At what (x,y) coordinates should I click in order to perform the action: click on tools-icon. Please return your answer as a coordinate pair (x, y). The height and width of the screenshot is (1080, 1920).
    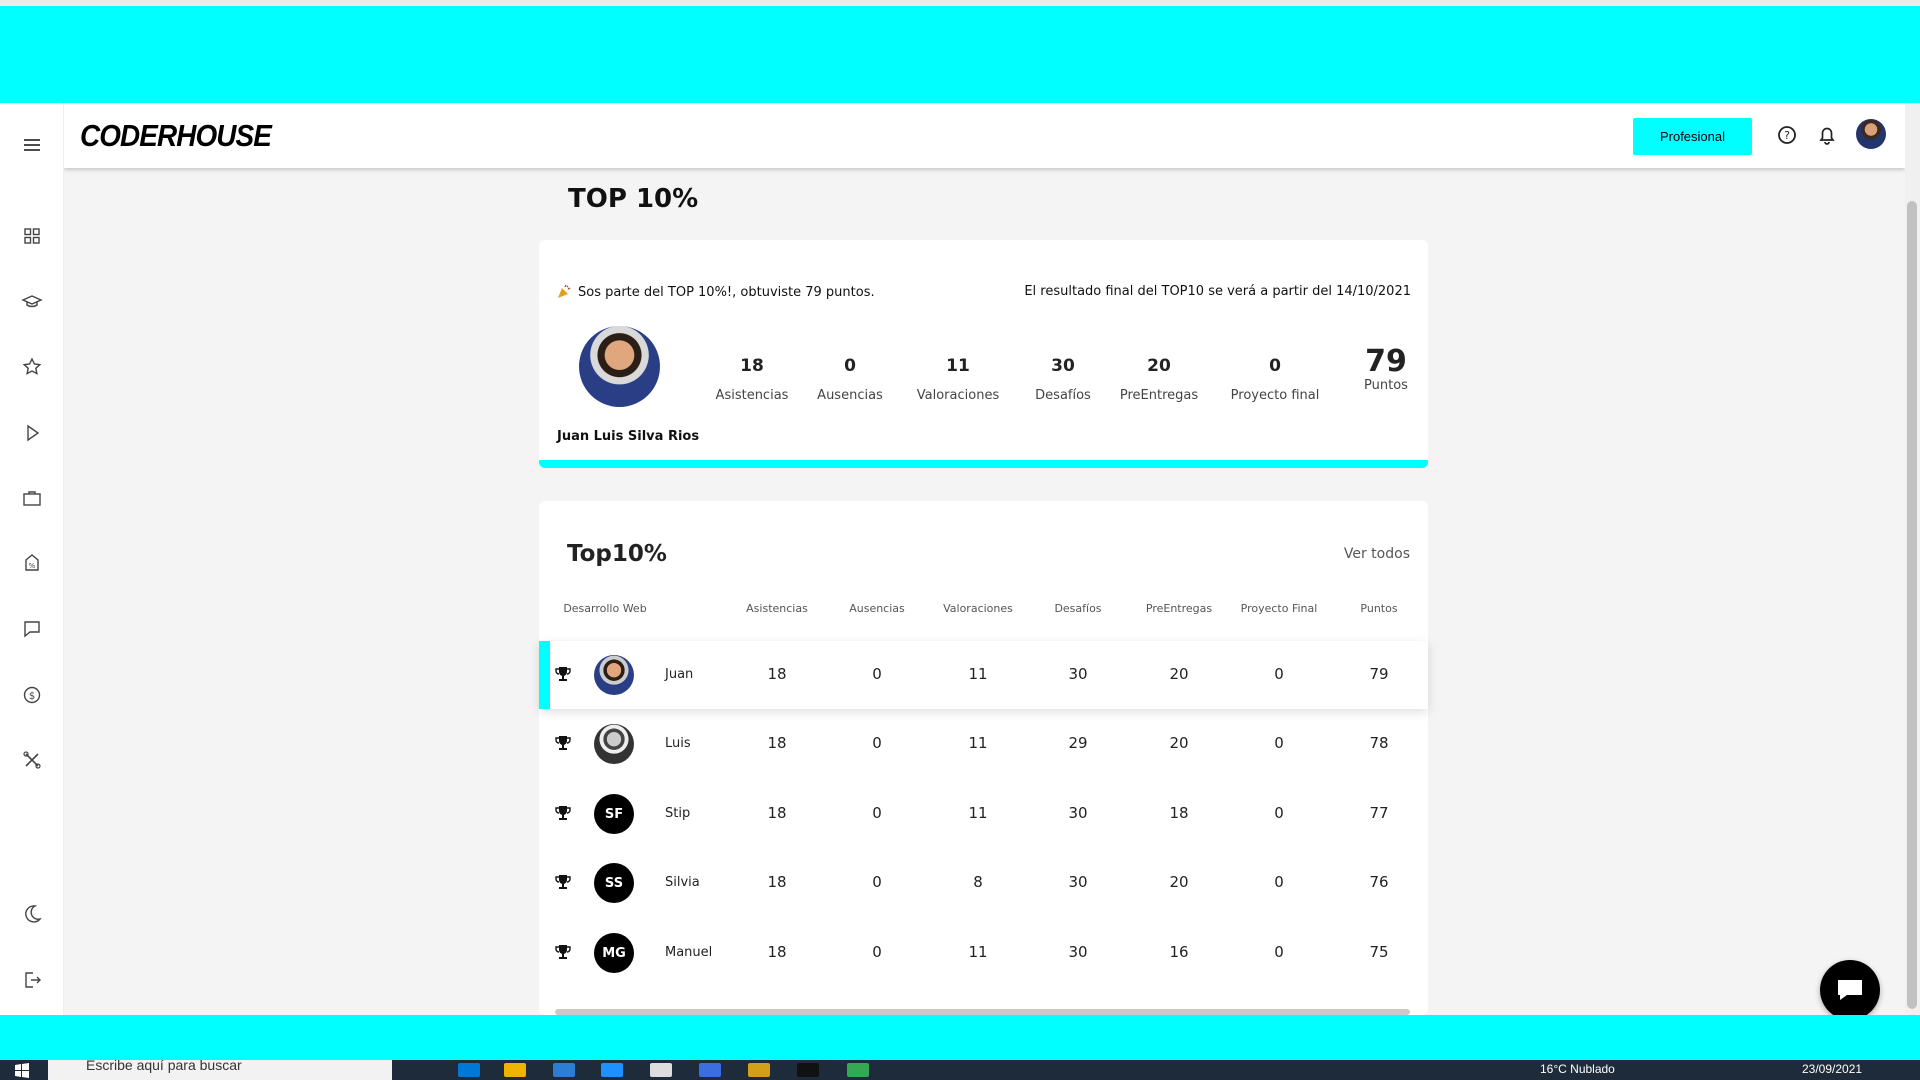
    Looking at the image, I should click on (32, 760).